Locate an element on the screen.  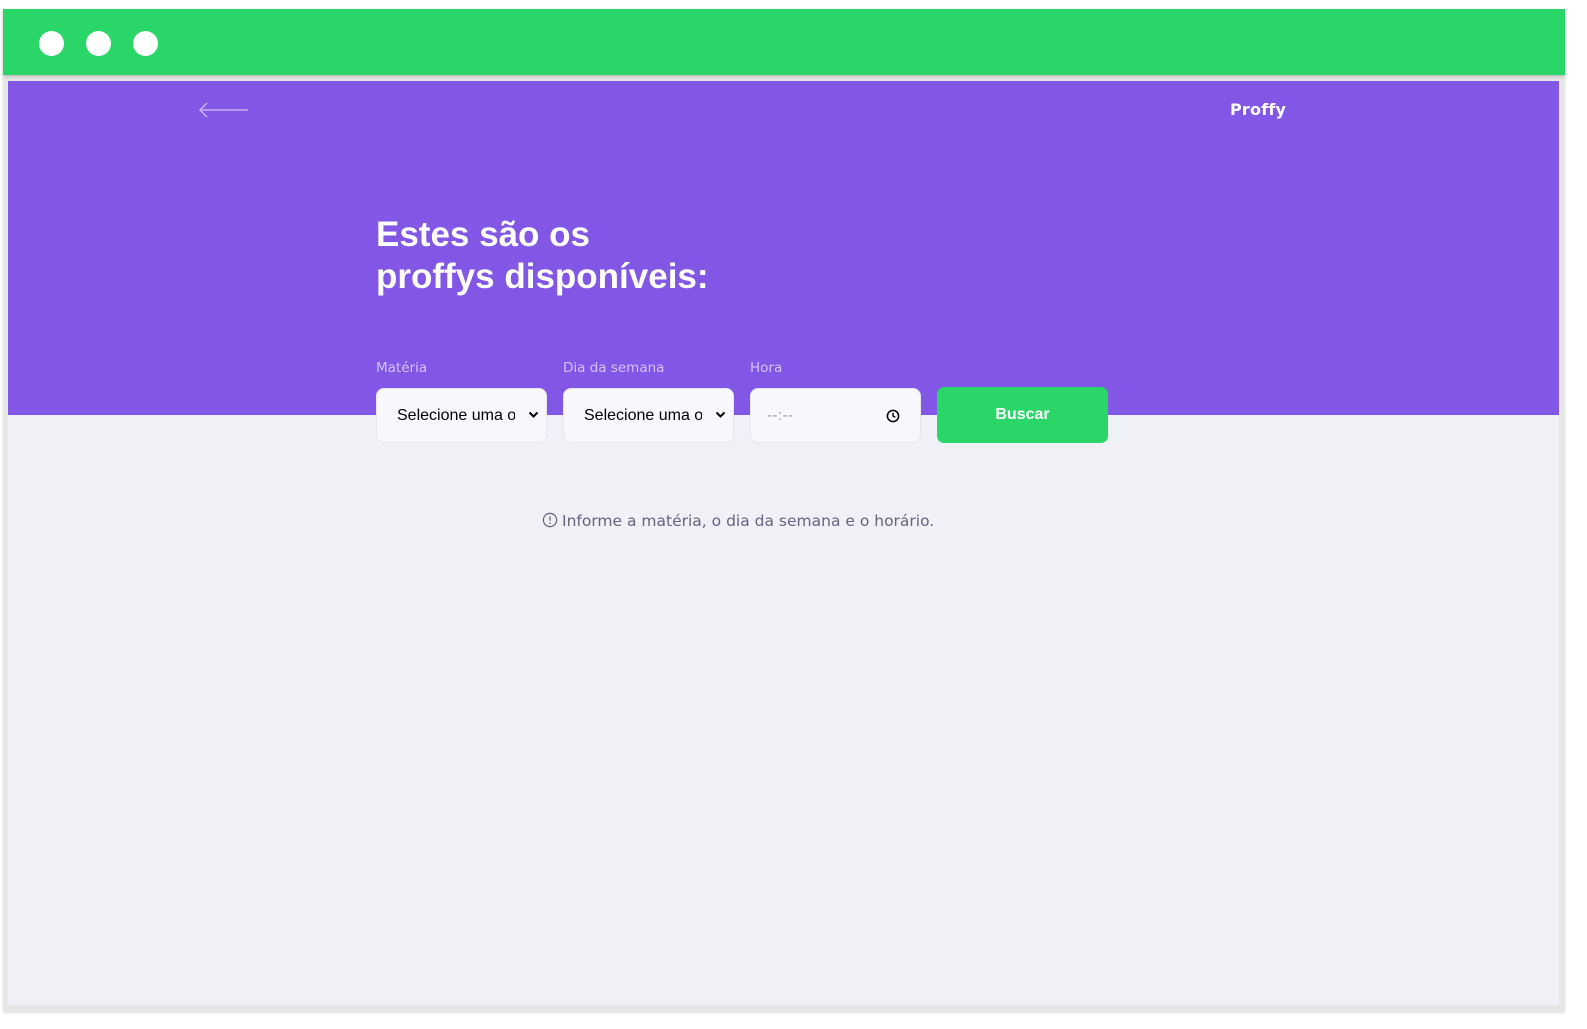
time-input-value: --:-- is located at coordinates (780, 415).